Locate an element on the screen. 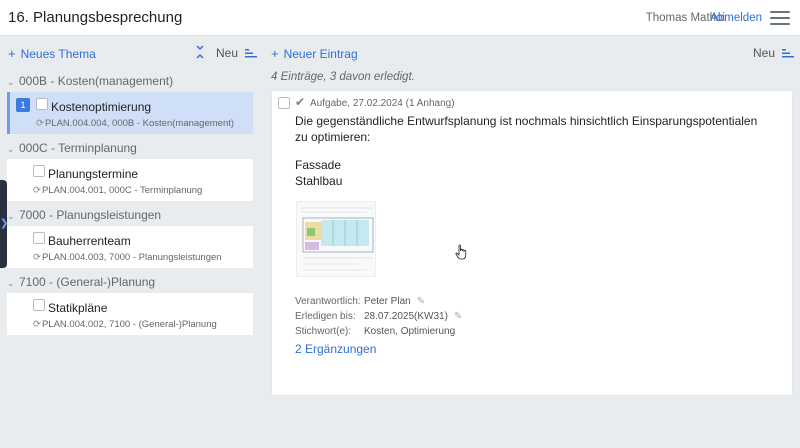 The height and width of the screenshot is (448, 800). entry-checkbox is located at coordinates (284, 103).